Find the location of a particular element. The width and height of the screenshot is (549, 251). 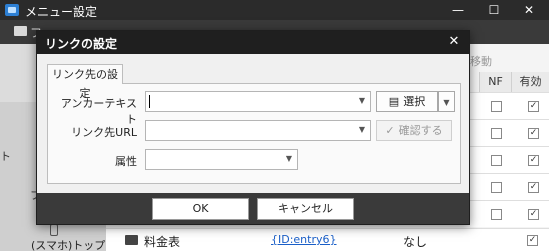

select-button: ▤ 選択 is located at coordinates (407, 101).